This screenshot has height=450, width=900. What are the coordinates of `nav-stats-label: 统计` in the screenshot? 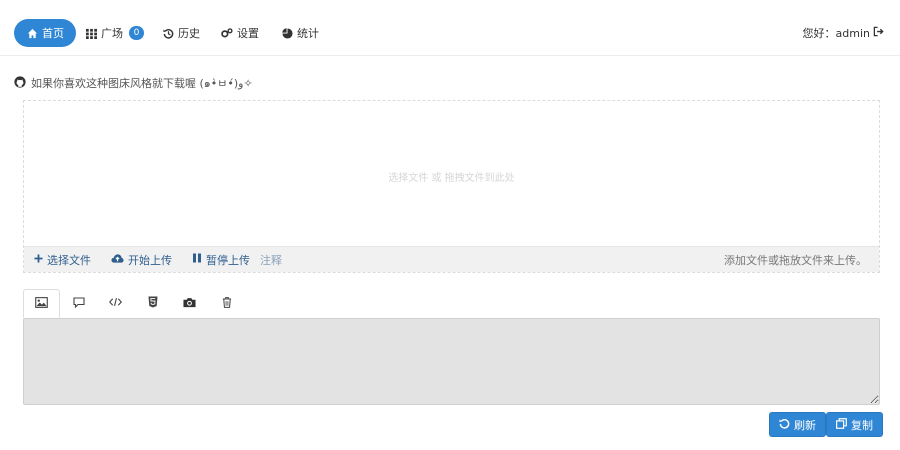 It's located at (308, 33).